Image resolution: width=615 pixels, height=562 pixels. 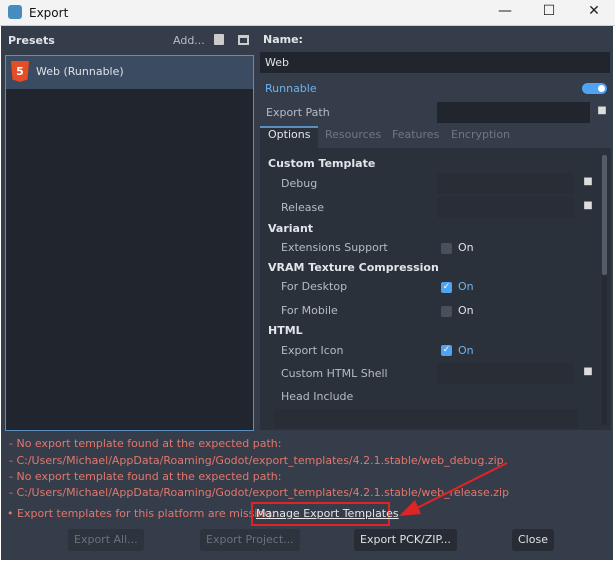 I want to click on options-scrollbar, so click(x=604, y=290).